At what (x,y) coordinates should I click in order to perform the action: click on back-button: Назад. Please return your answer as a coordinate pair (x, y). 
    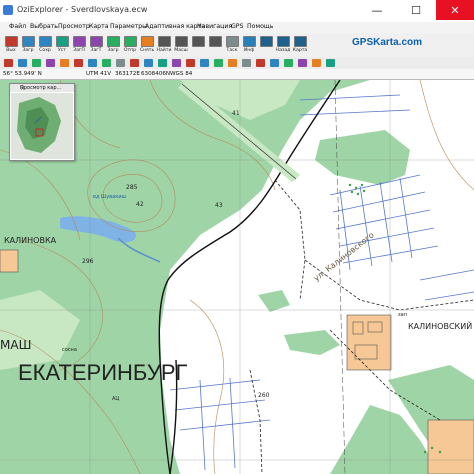
    Looking at the image, I should click on (283, 45).